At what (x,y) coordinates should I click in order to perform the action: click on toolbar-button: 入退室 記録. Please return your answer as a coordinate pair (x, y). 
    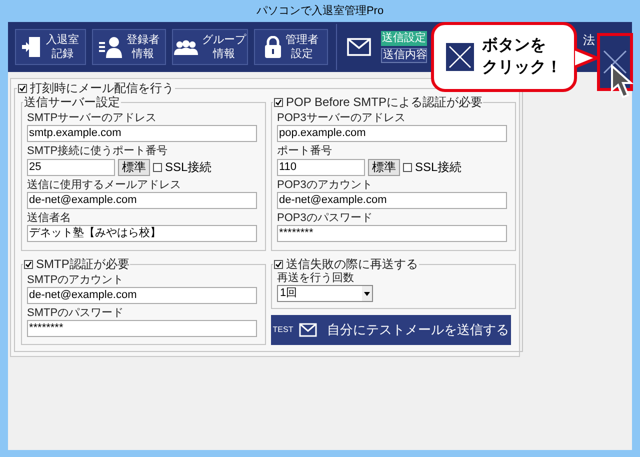
    Looking at the image, I should click on (50, 47).